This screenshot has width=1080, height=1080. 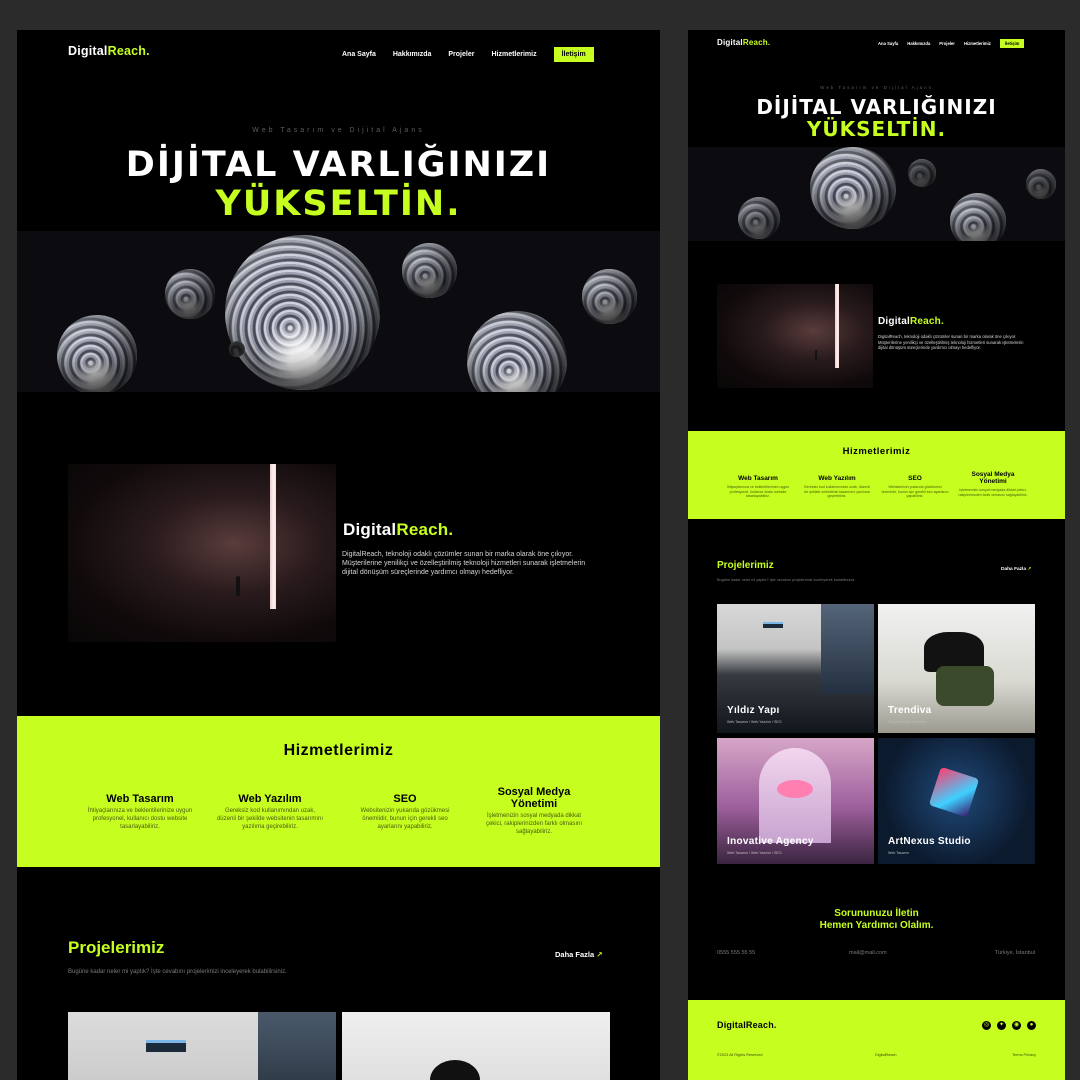 What do you see at coordinates (405, 799) in the screenshot?
I see `service-title: SEO` at bounding box center [405, 799].